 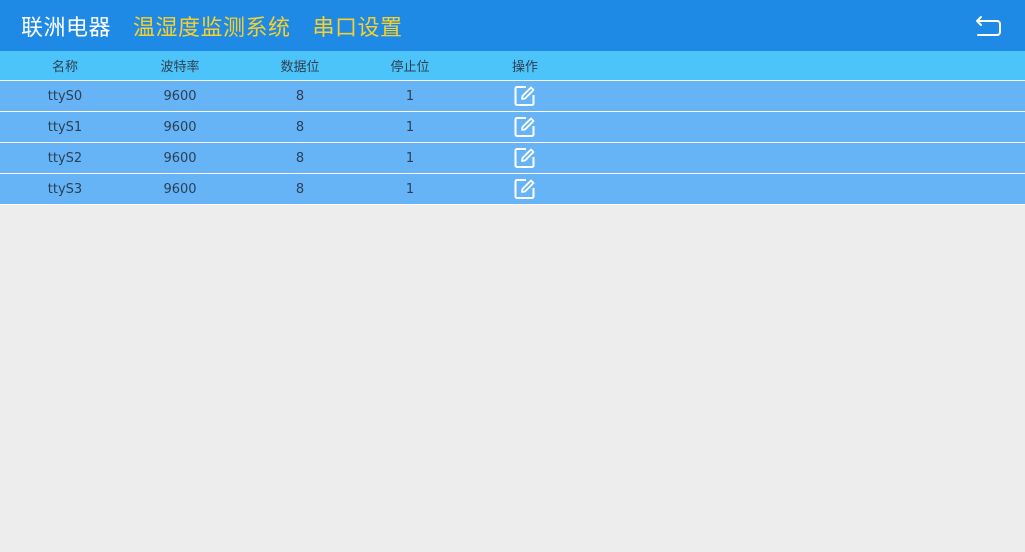 I want to click on port-name: ttyS3, so click(x=65, y=189).